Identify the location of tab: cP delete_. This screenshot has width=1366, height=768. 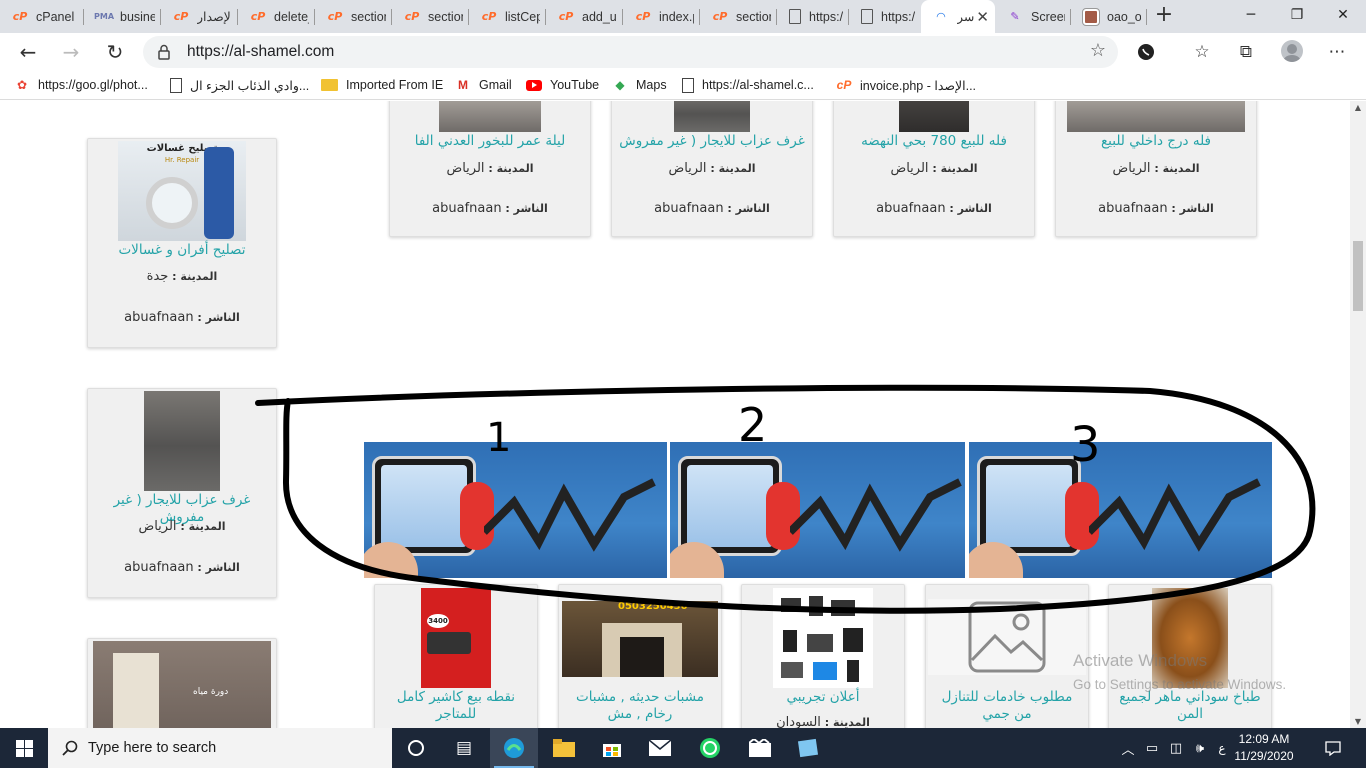
(276, 16).